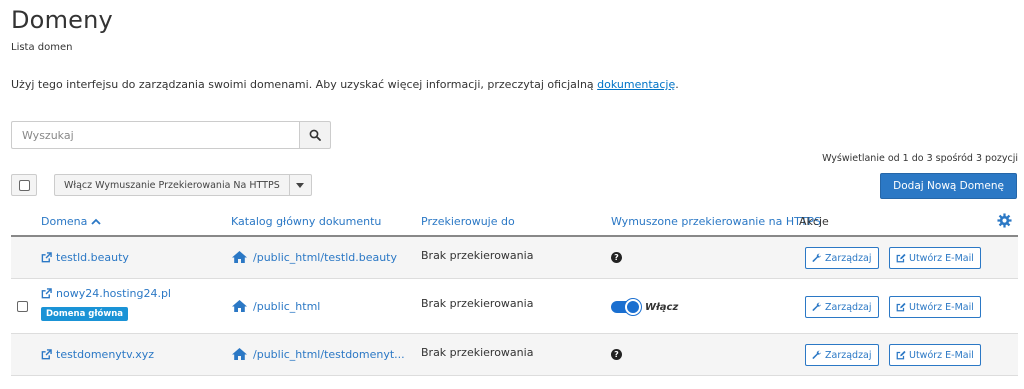  I want to click on page-title: Domeny, so click(62, 20).